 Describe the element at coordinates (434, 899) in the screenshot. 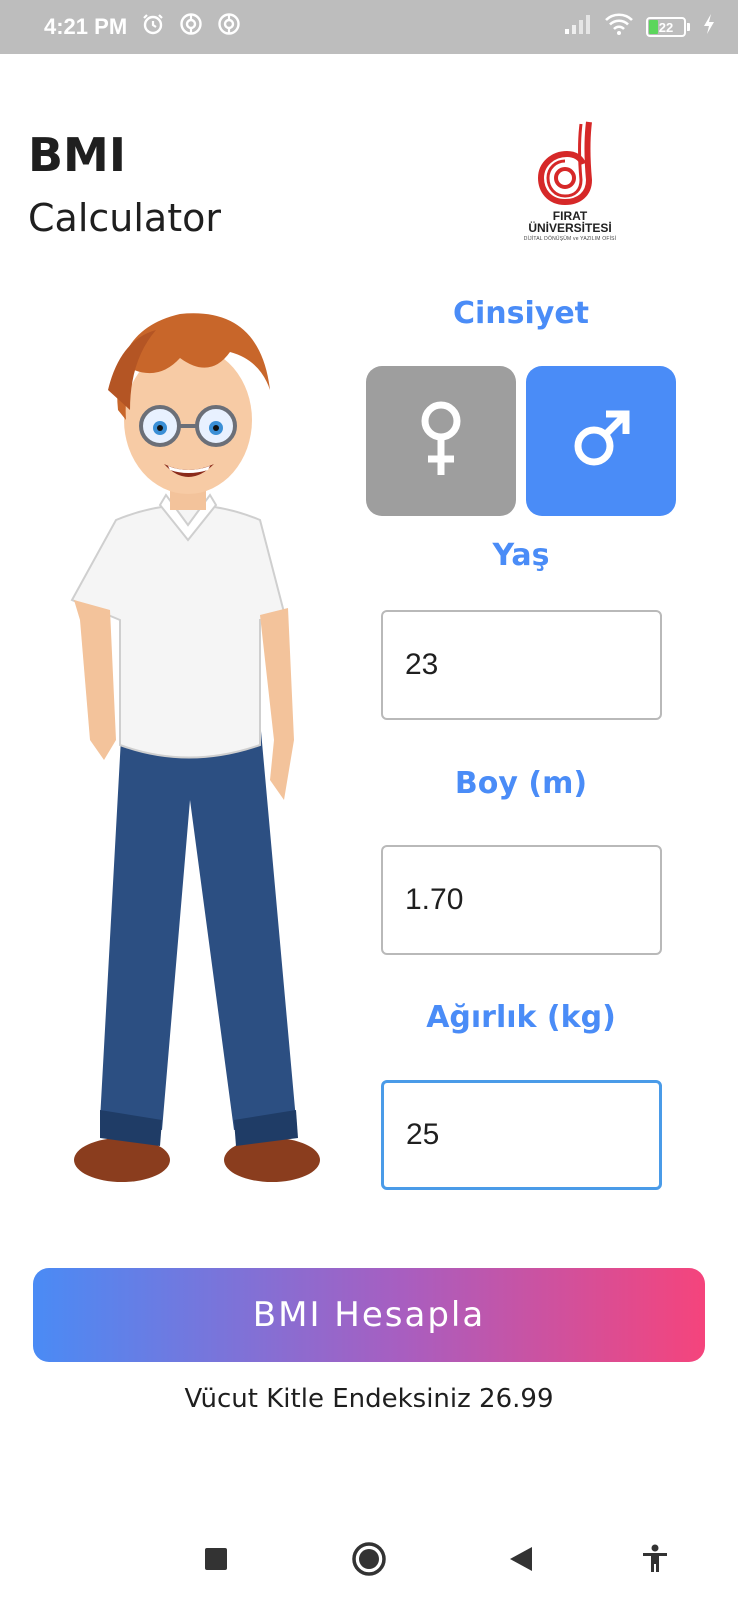

I see `height-value: 1.70` at that location.